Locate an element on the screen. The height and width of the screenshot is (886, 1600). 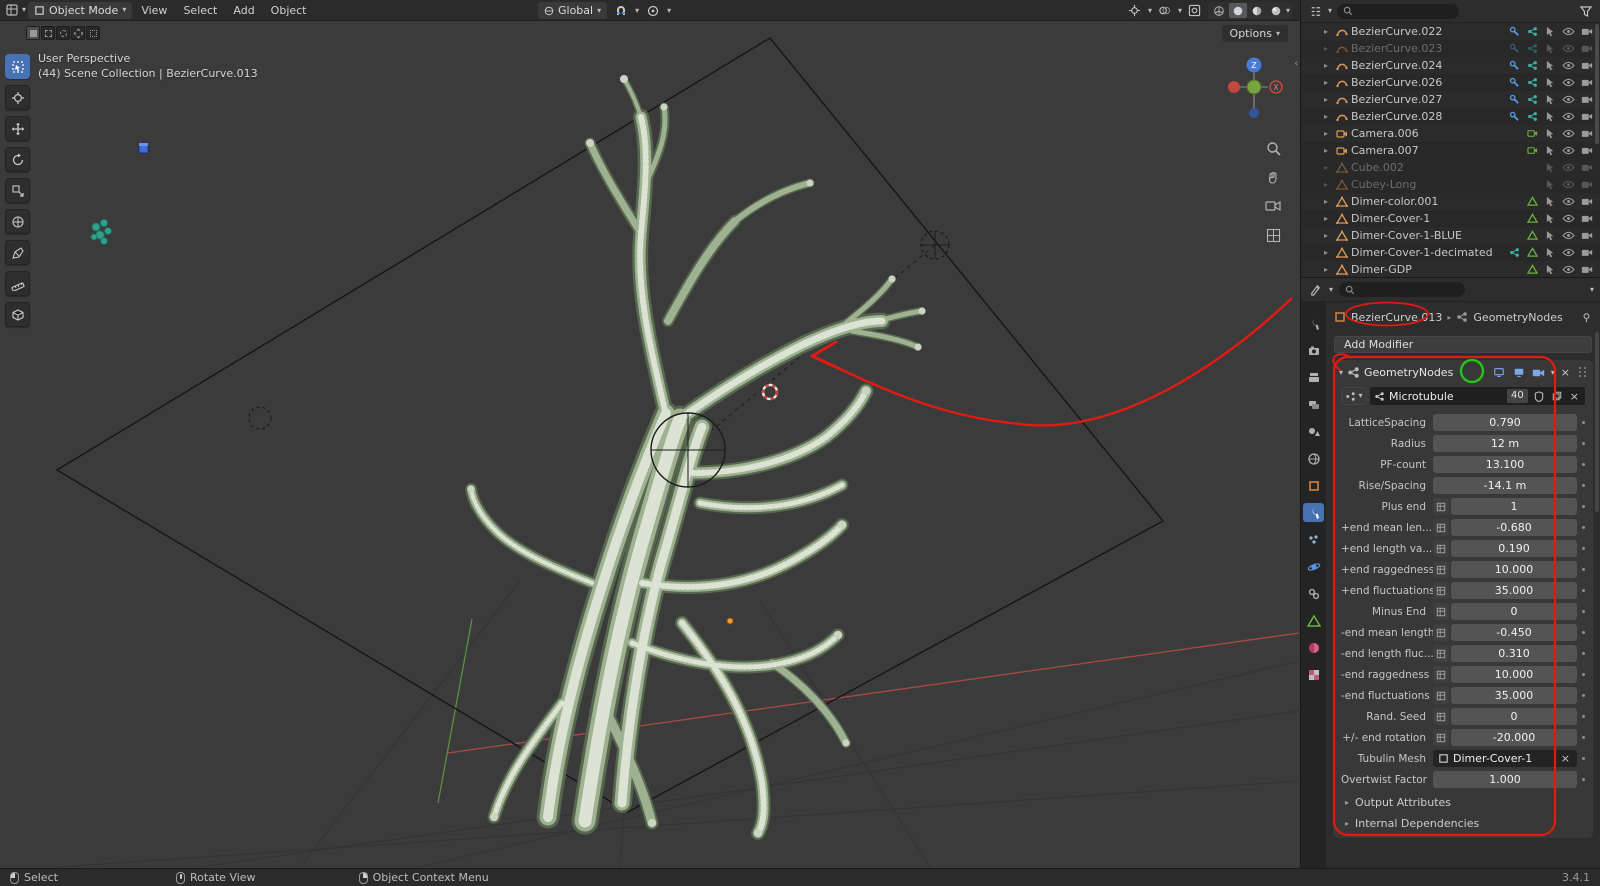
menu-view: View is located at coordinates (154, 10).